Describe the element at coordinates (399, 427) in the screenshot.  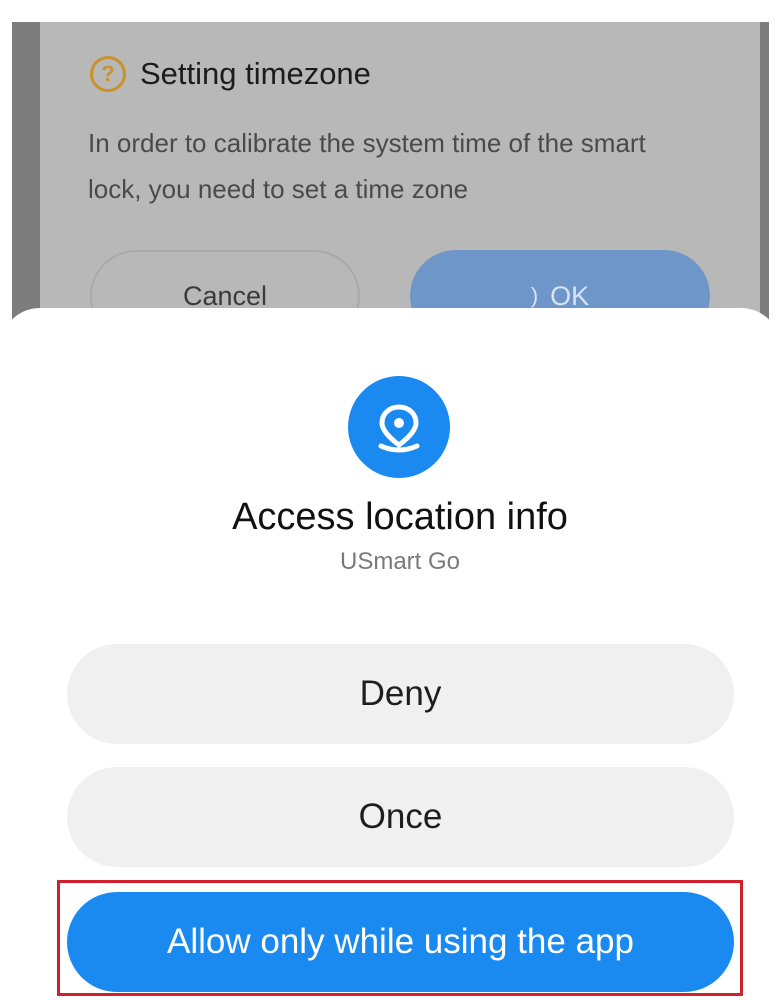
I see `location-pin-icon` at that location.